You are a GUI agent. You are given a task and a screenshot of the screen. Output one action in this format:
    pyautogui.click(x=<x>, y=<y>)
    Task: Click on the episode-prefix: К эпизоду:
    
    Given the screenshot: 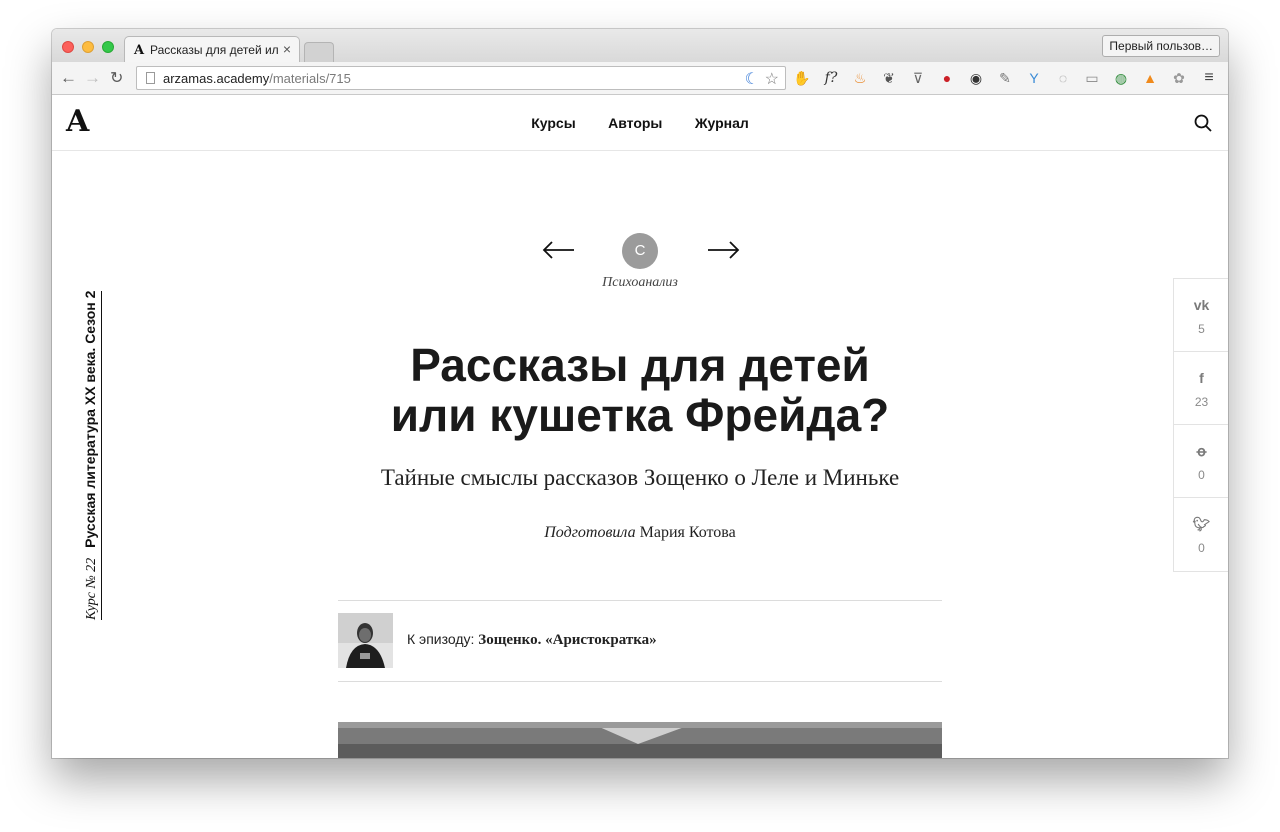 What is the action you would take?
    pyautogui.click(x=441, y=639)
    